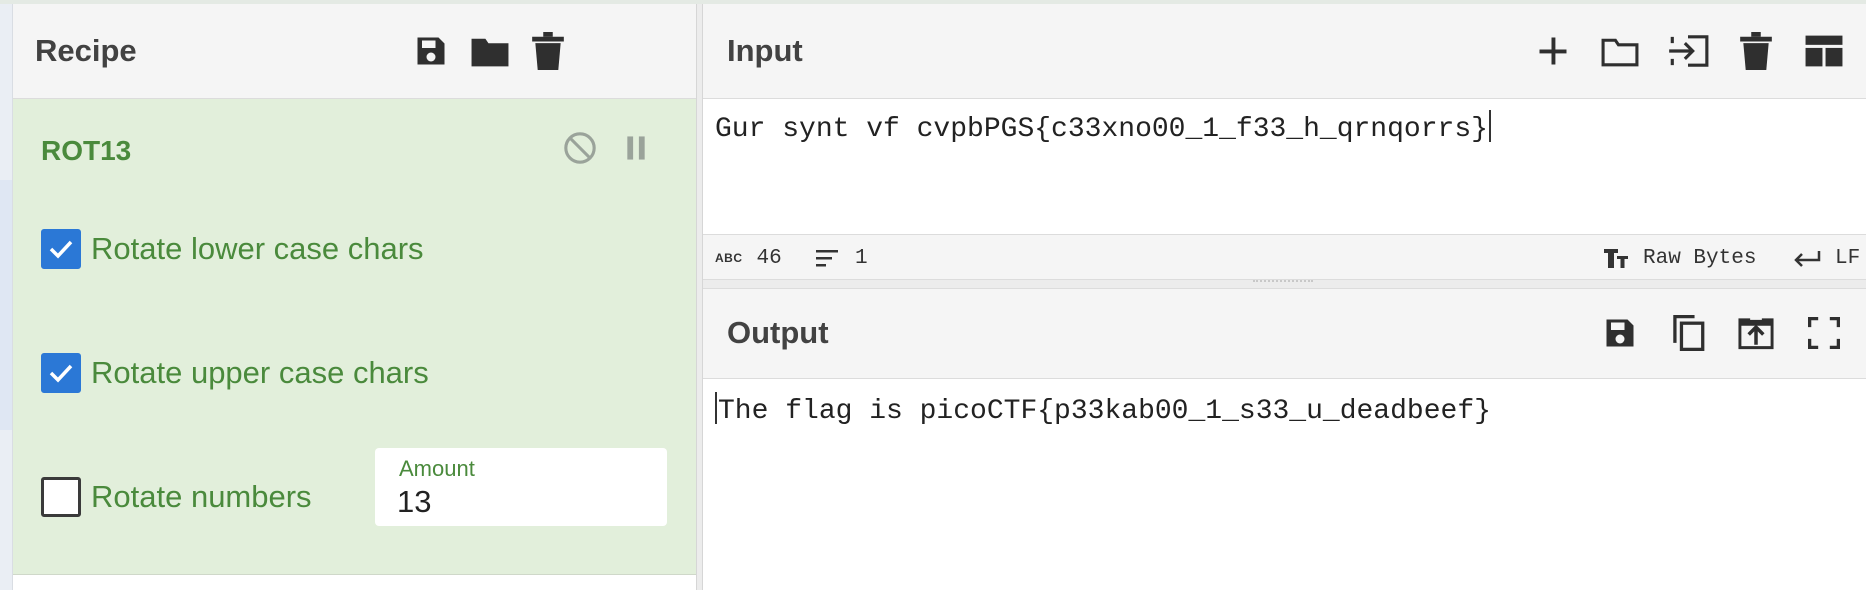  What do you see at coordinates (1700, 258) in the screenshot?
I see `encoding-label: Raw Bytes` at bounding box center [1700, 258].